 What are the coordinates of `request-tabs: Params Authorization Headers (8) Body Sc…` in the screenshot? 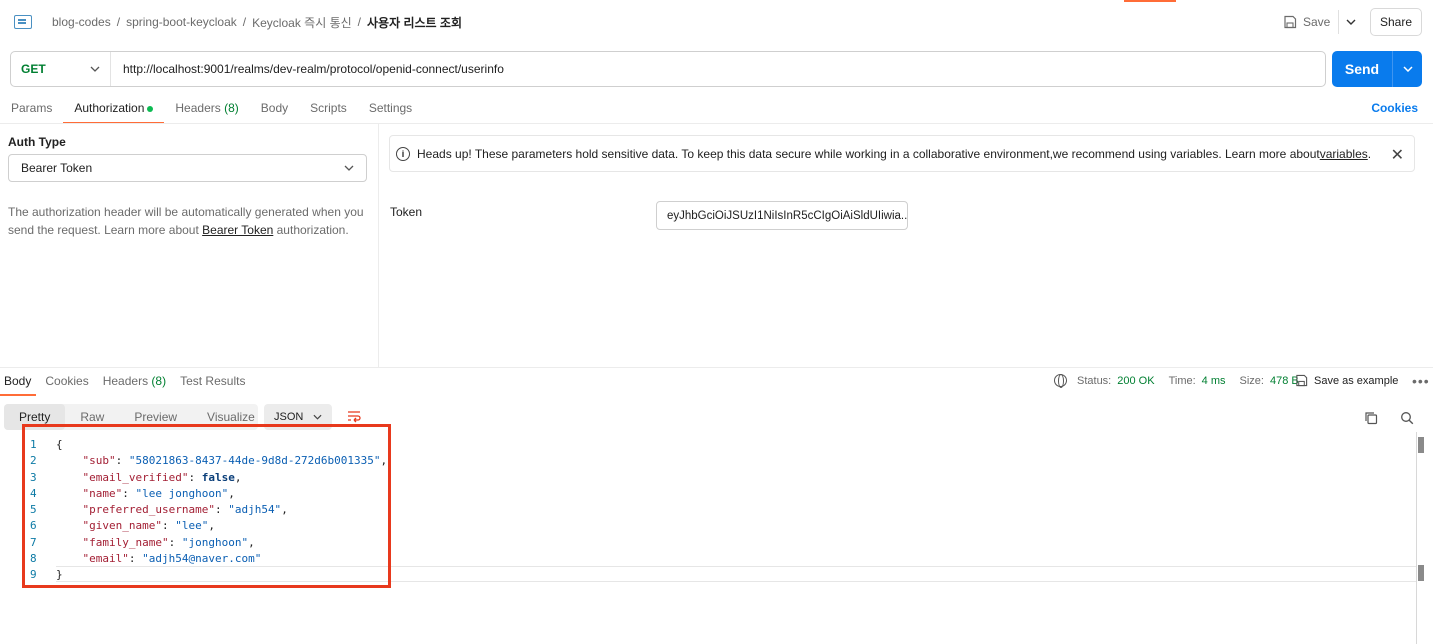 It's located at (211, 111).